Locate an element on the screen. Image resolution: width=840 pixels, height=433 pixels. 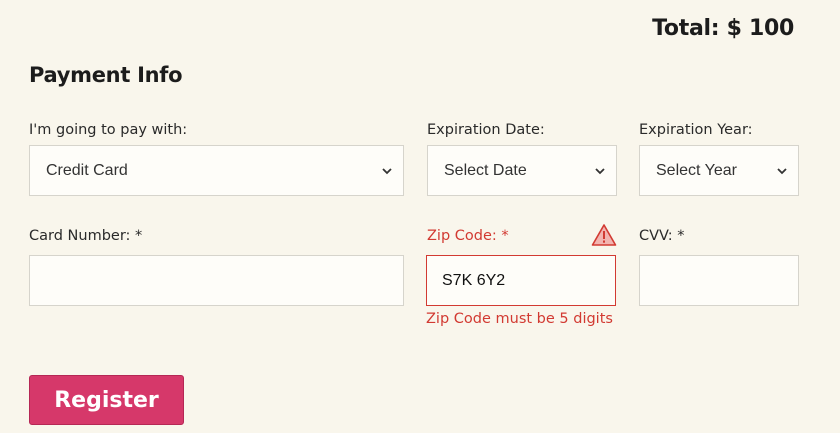
zip-code-error: Zip Code must be 5 digits is located at coordinates (519, 319).